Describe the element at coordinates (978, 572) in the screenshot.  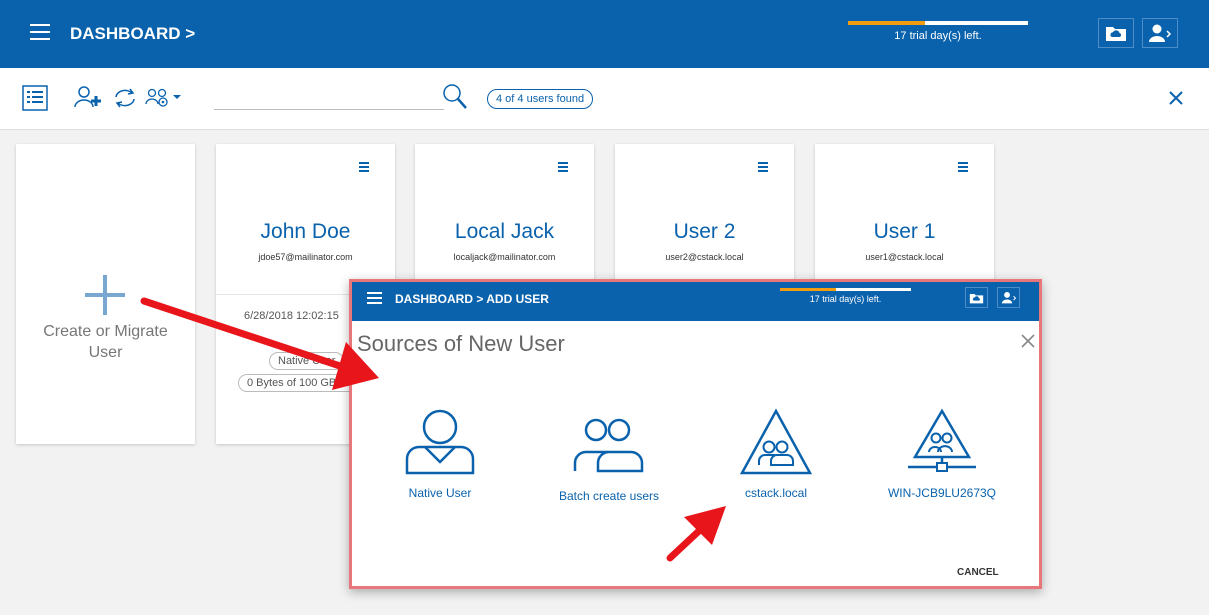
I see `cancel-button: CANCEL` at that location.